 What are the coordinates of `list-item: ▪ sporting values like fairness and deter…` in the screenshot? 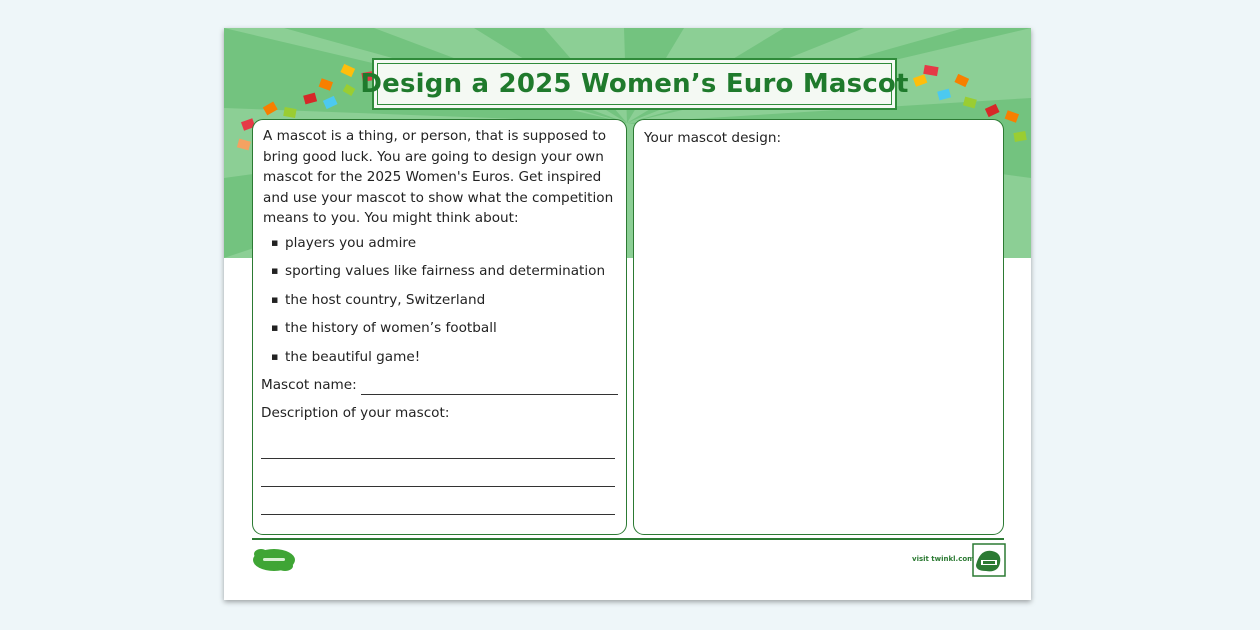 It's located at (444, 275).